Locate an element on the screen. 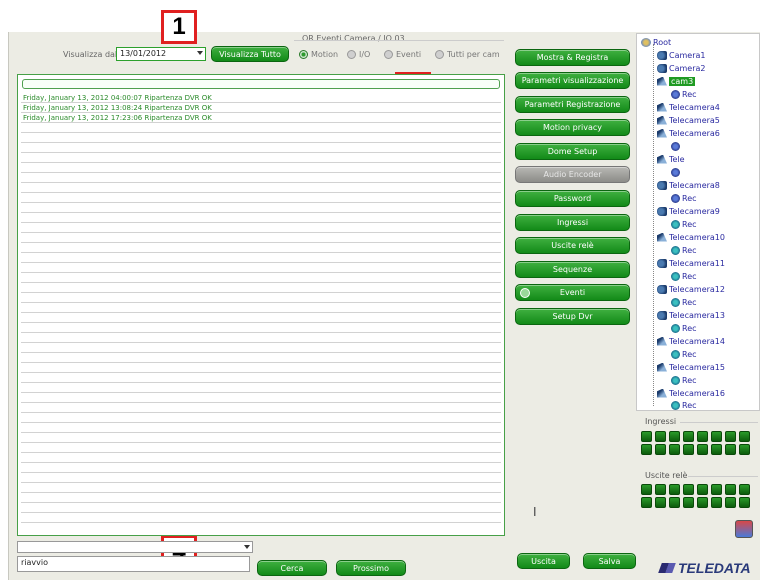 This screenshot has height=580, width=766. eventi-button: Eventi is located at coordinates (572, 292).